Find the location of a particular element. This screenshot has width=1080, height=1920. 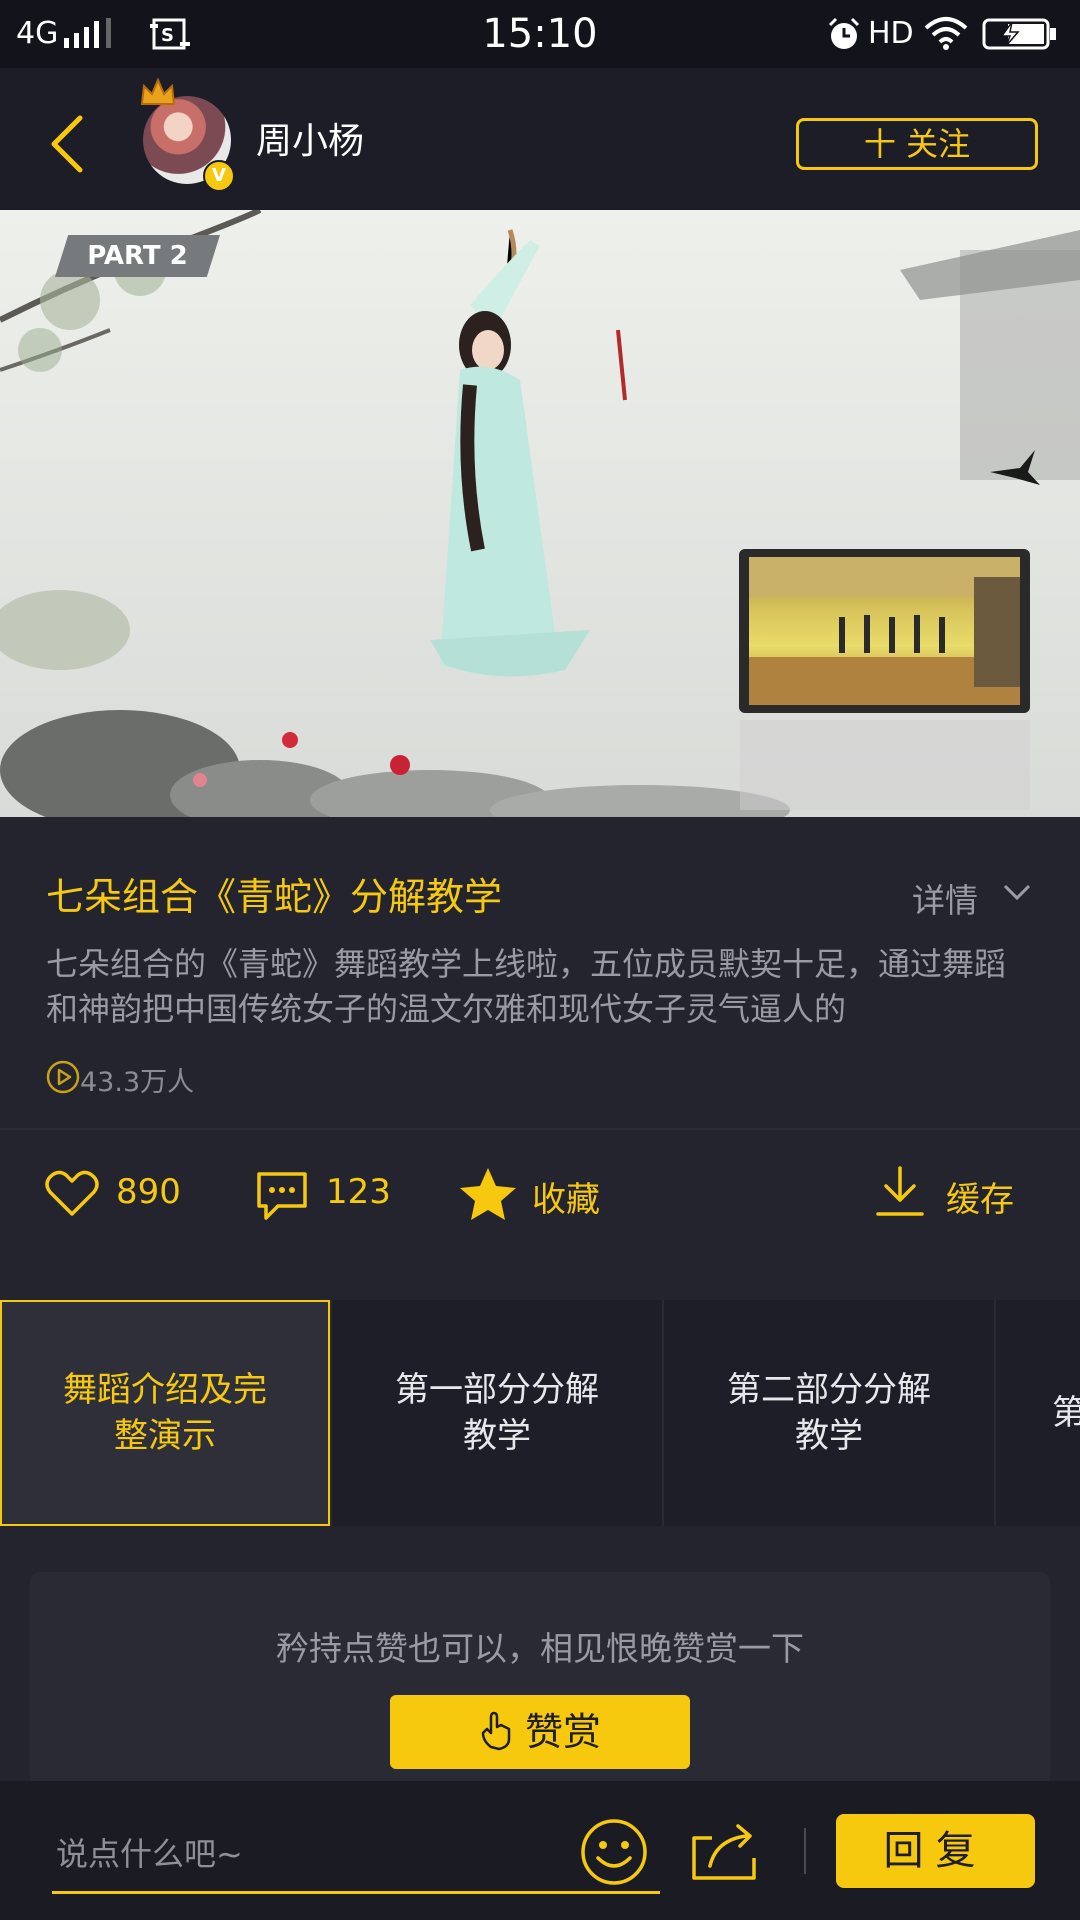

comment-input is located at coordinates (316, 1854).